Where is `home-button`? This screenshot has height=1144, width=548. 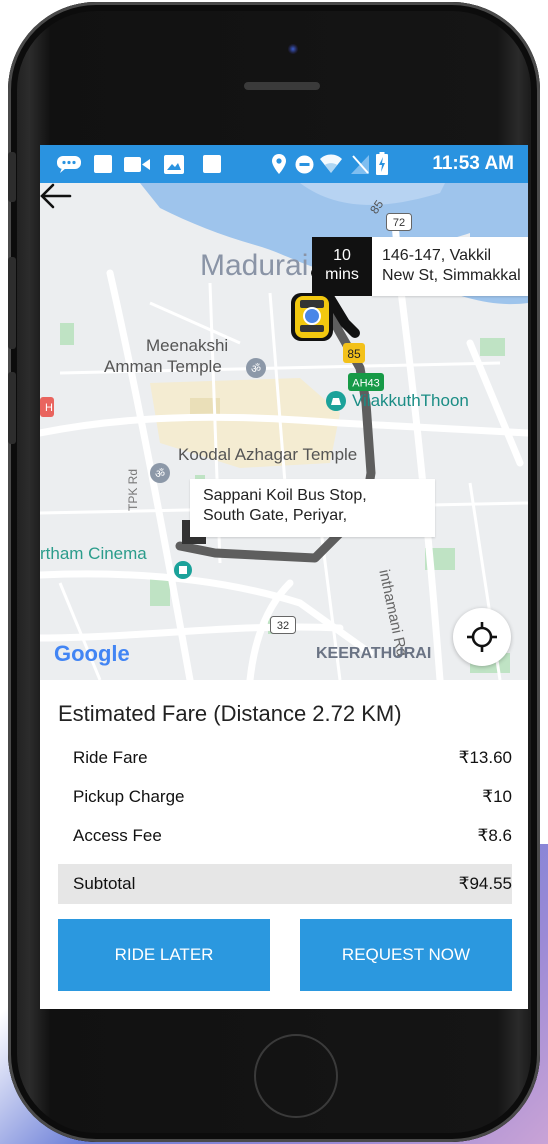 home-button is located at coordinates (296, 1076).